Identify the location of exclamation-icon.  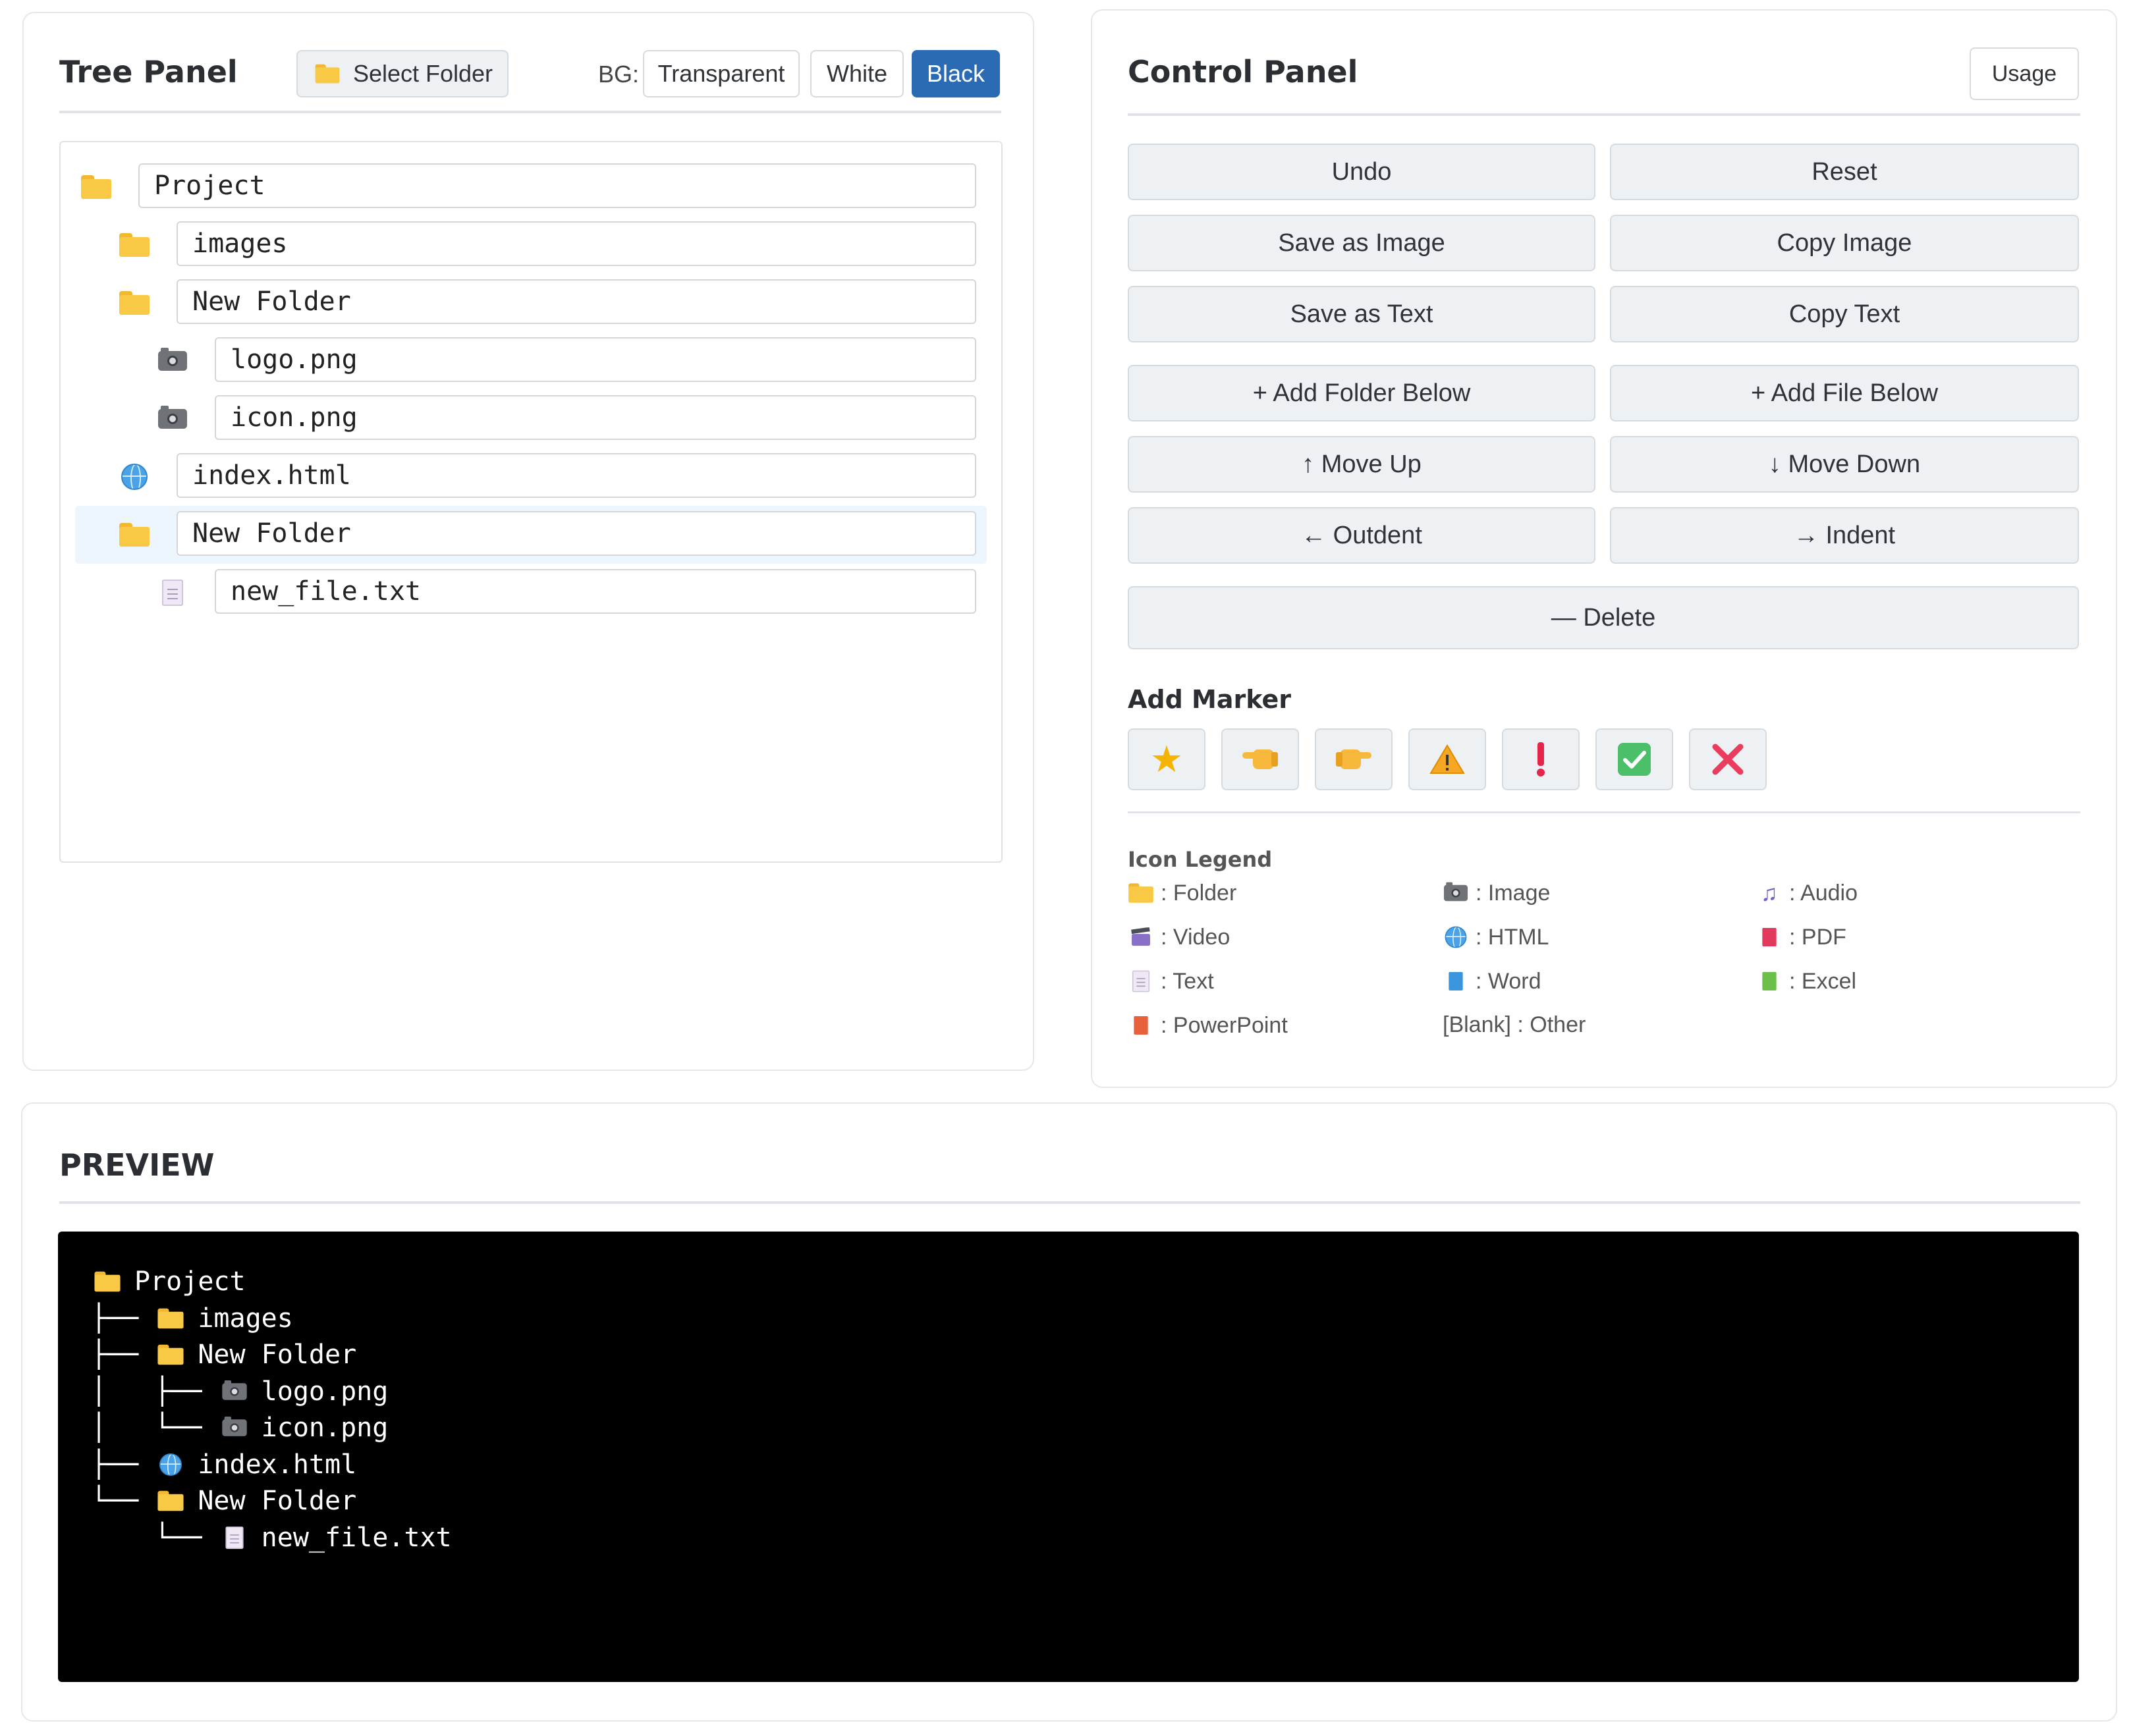
(1541, 759).